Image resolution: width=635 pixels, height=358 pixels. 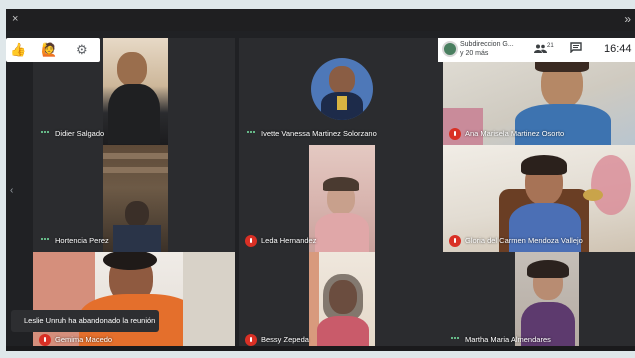 I want to click on participant-name: Martha Maria Almendares, so click(x=508, y=339).